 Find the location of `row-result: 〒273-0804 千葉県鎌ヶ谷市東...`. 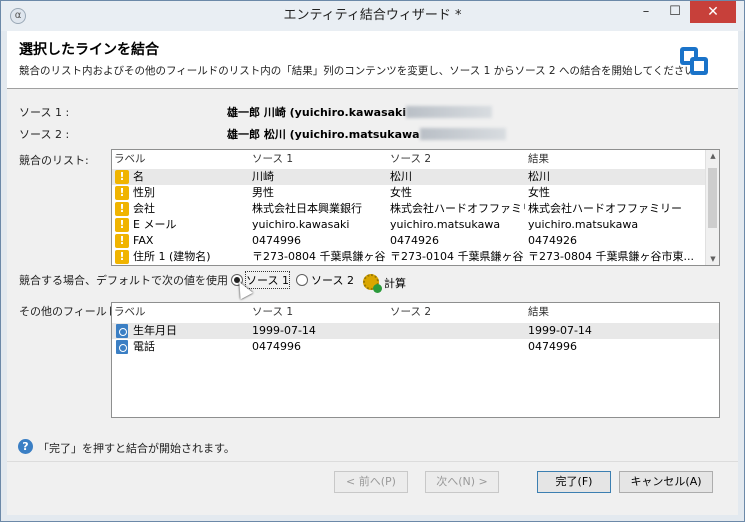

row-result: 〒273-0804 千葉県鎌ヶ谷市東... is located at coordinates (615, 257).